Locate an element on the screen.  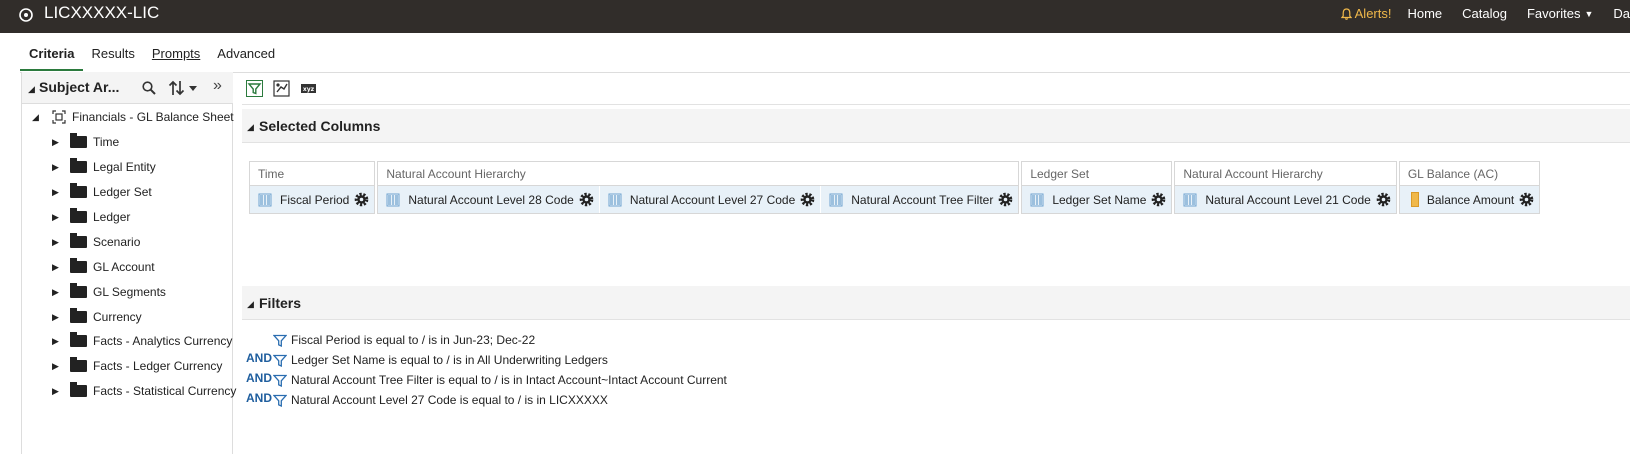
tree-folder-label: GL Account is located at coordinates (124, 267).